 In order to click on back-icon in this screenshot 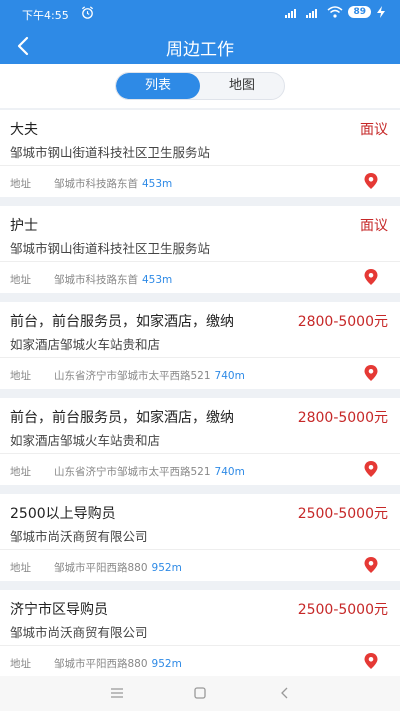, I will do `click(285, 693)`.